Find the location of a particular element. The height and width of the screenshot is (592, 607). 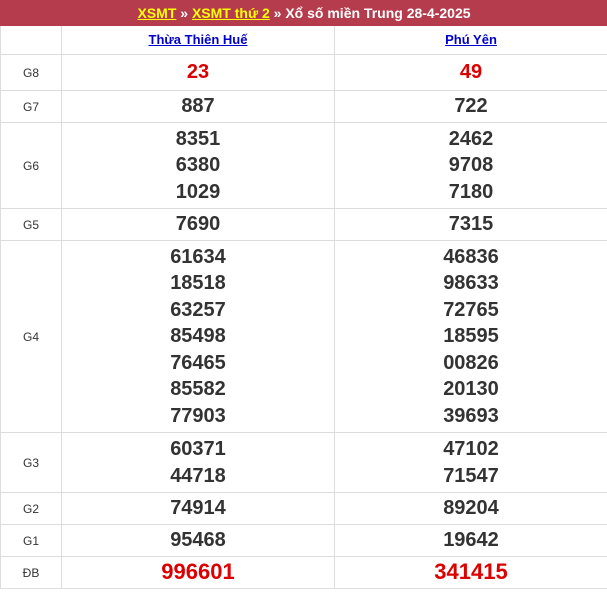

prize-label: ĐB is located at coordinates (31, 572).